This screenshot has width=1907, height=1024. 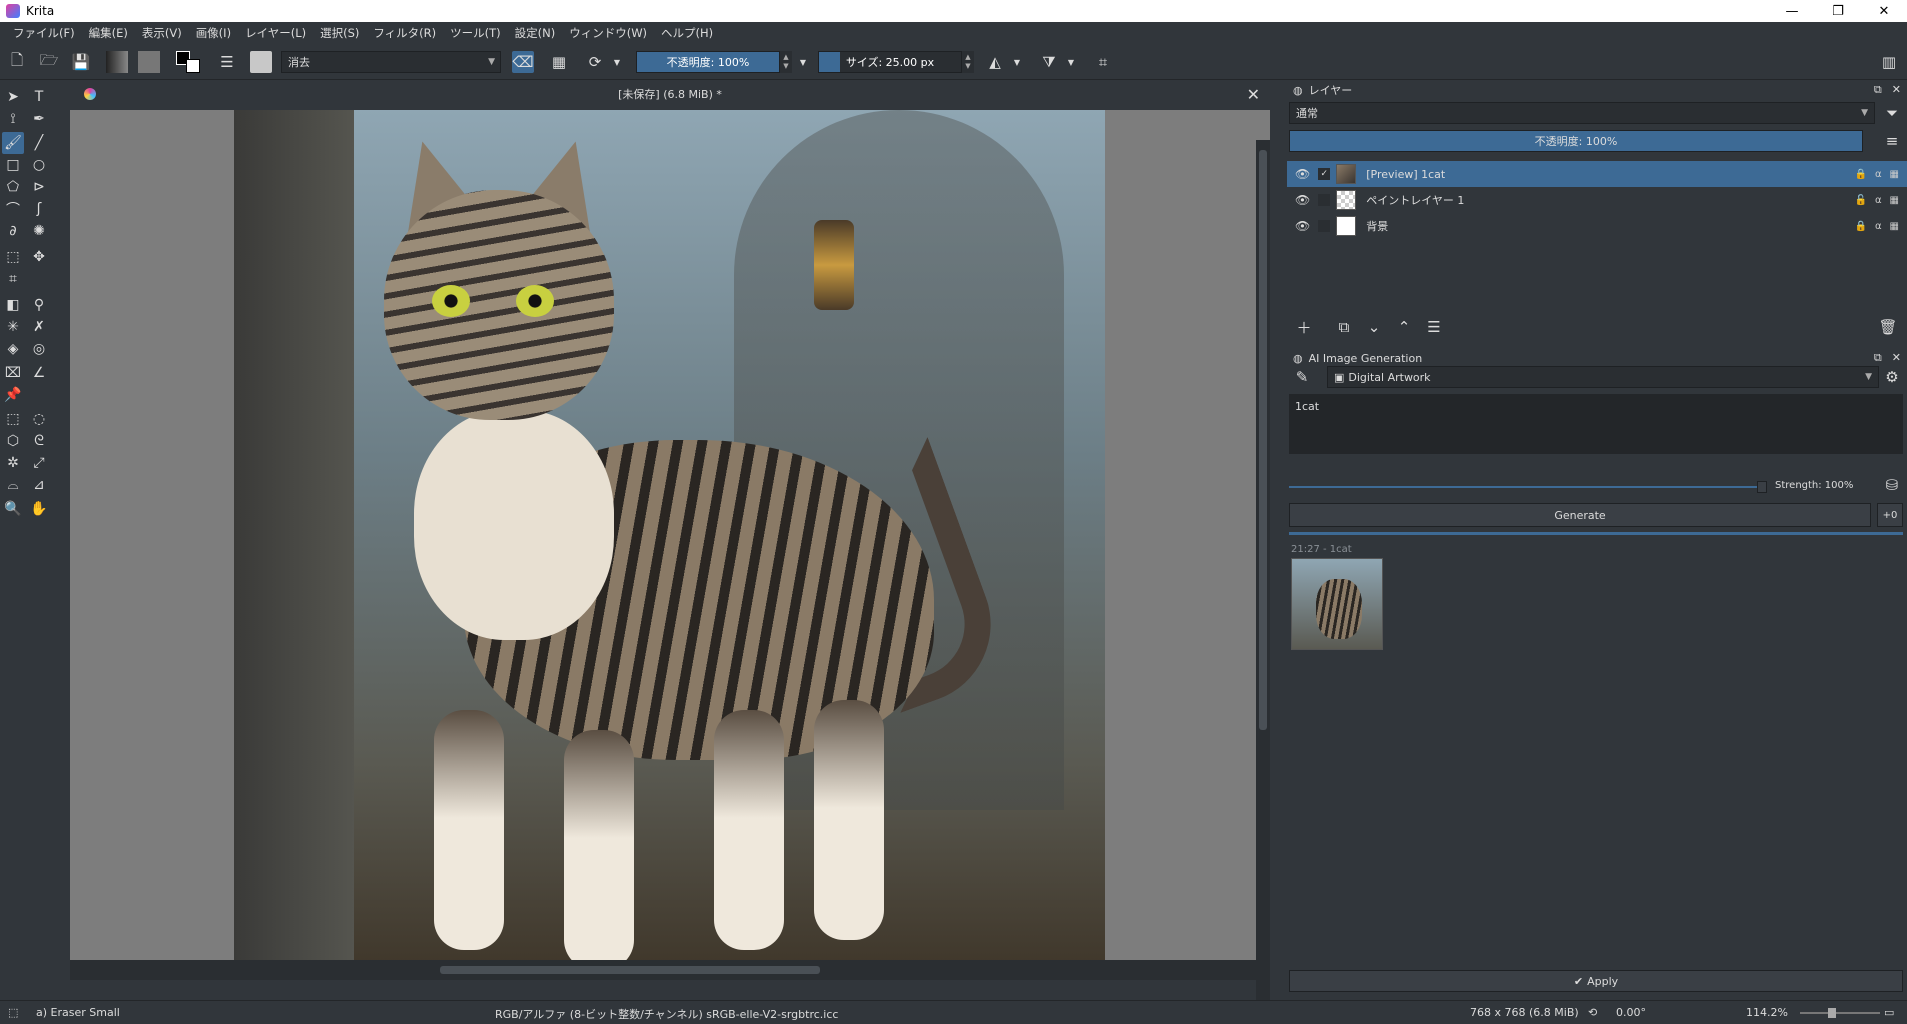 What do you see at coordinates (786, 62) in the screenshot?
I see `opacity-spinner: ▲ ▼` at bounding box center [786, 62].